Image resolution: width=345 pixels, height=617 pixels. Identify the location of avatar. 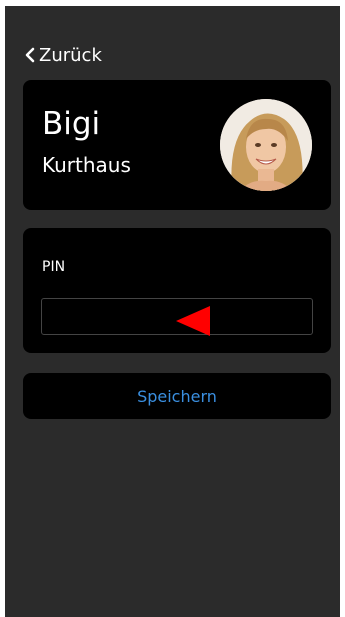
(266, 145).